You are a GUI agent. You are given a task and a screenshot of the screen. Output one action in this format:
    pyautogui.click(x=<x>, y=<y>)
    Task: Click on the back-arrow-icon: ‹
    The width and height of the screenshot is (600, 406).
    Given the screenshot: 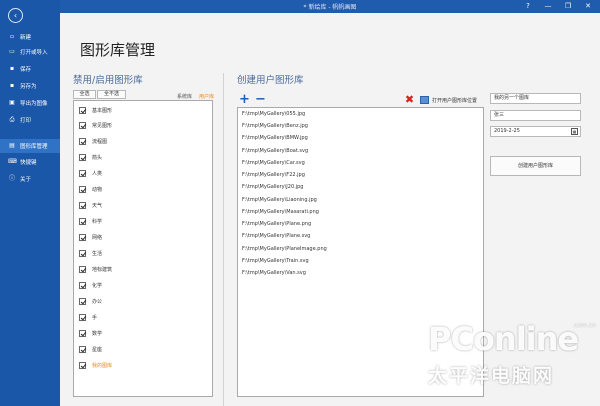 What is the action you would take?
    pyautogui.click(x=15, y=15)
    